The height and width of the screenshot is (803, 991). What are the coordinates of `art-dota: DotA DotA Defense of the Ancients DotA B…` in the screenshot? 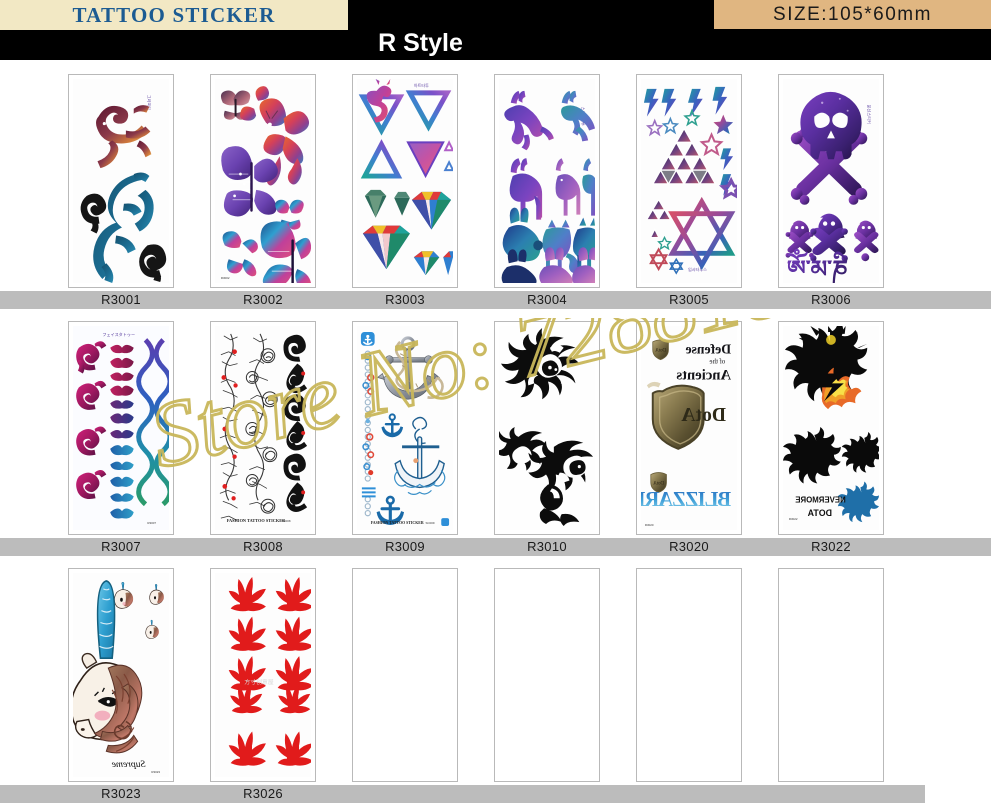 It's located at (689, 428).